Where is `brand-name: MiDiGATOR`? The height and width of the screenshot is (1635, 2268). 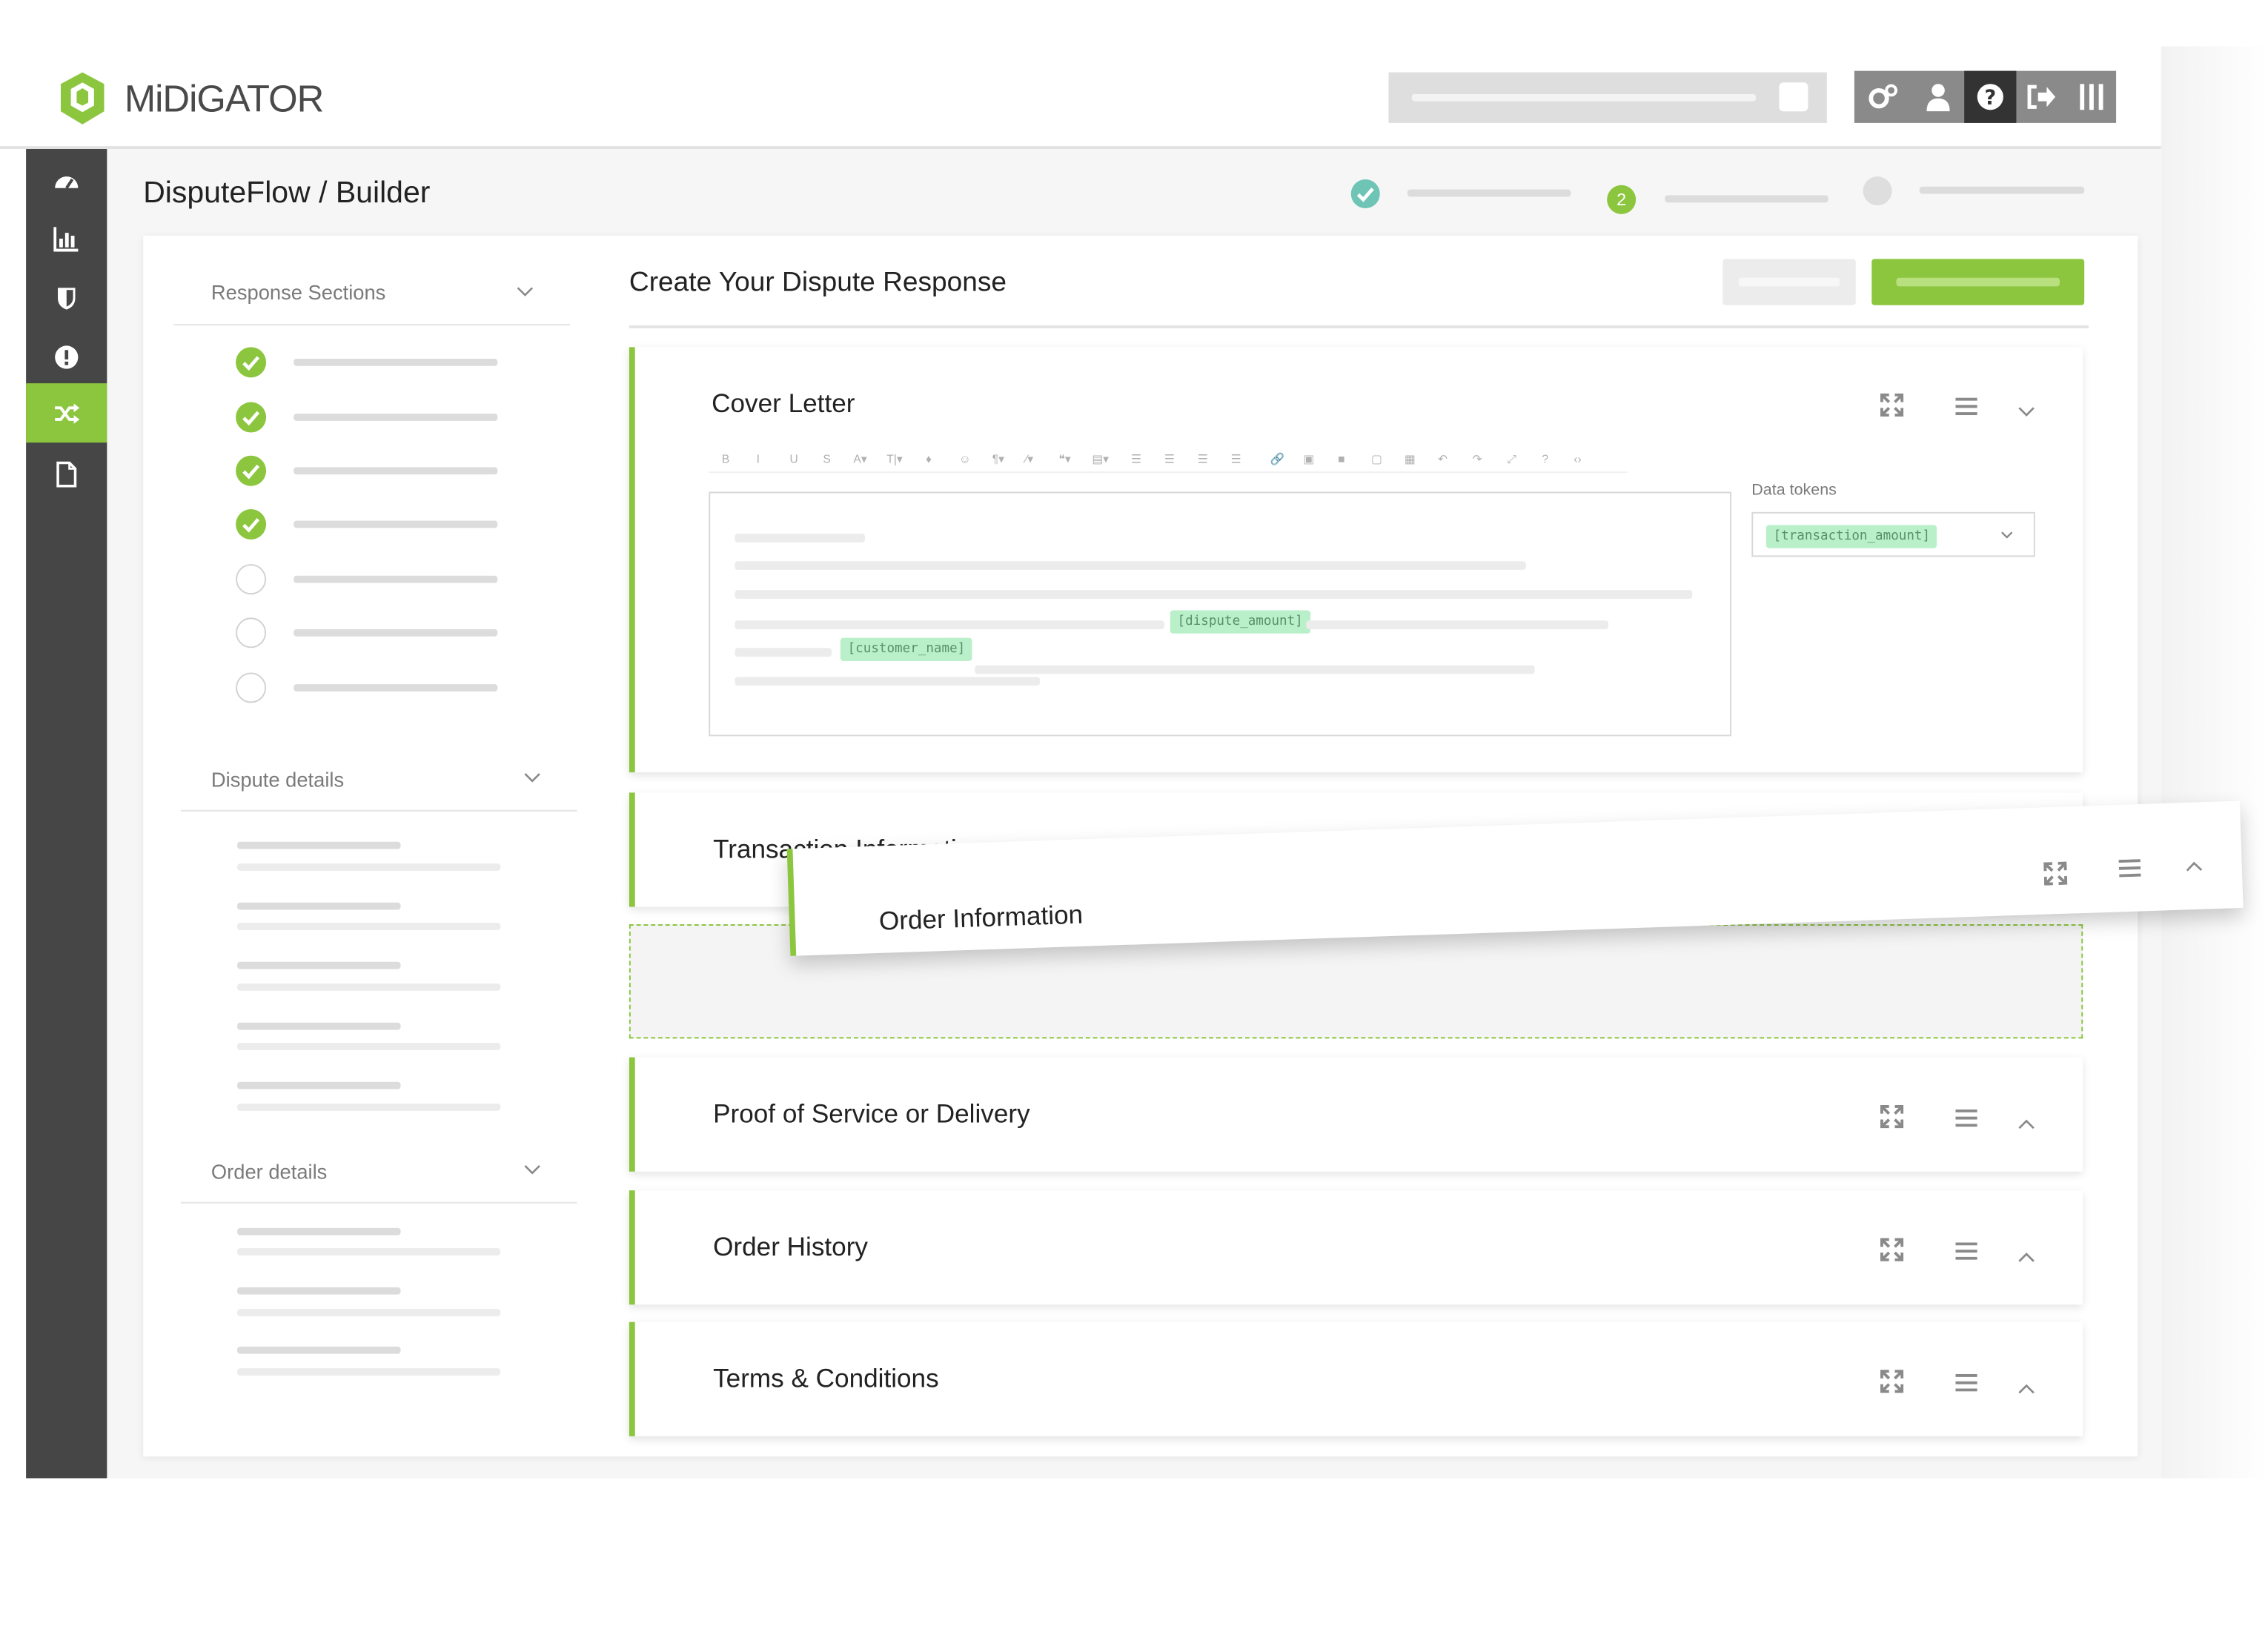
brand-name: MiDiGATOR is located at coordinates (224, 98).